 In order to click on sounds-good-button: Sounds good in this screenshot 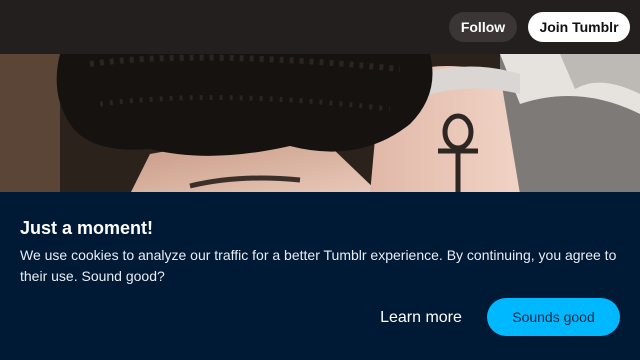, I will do `click(553, 317)`.